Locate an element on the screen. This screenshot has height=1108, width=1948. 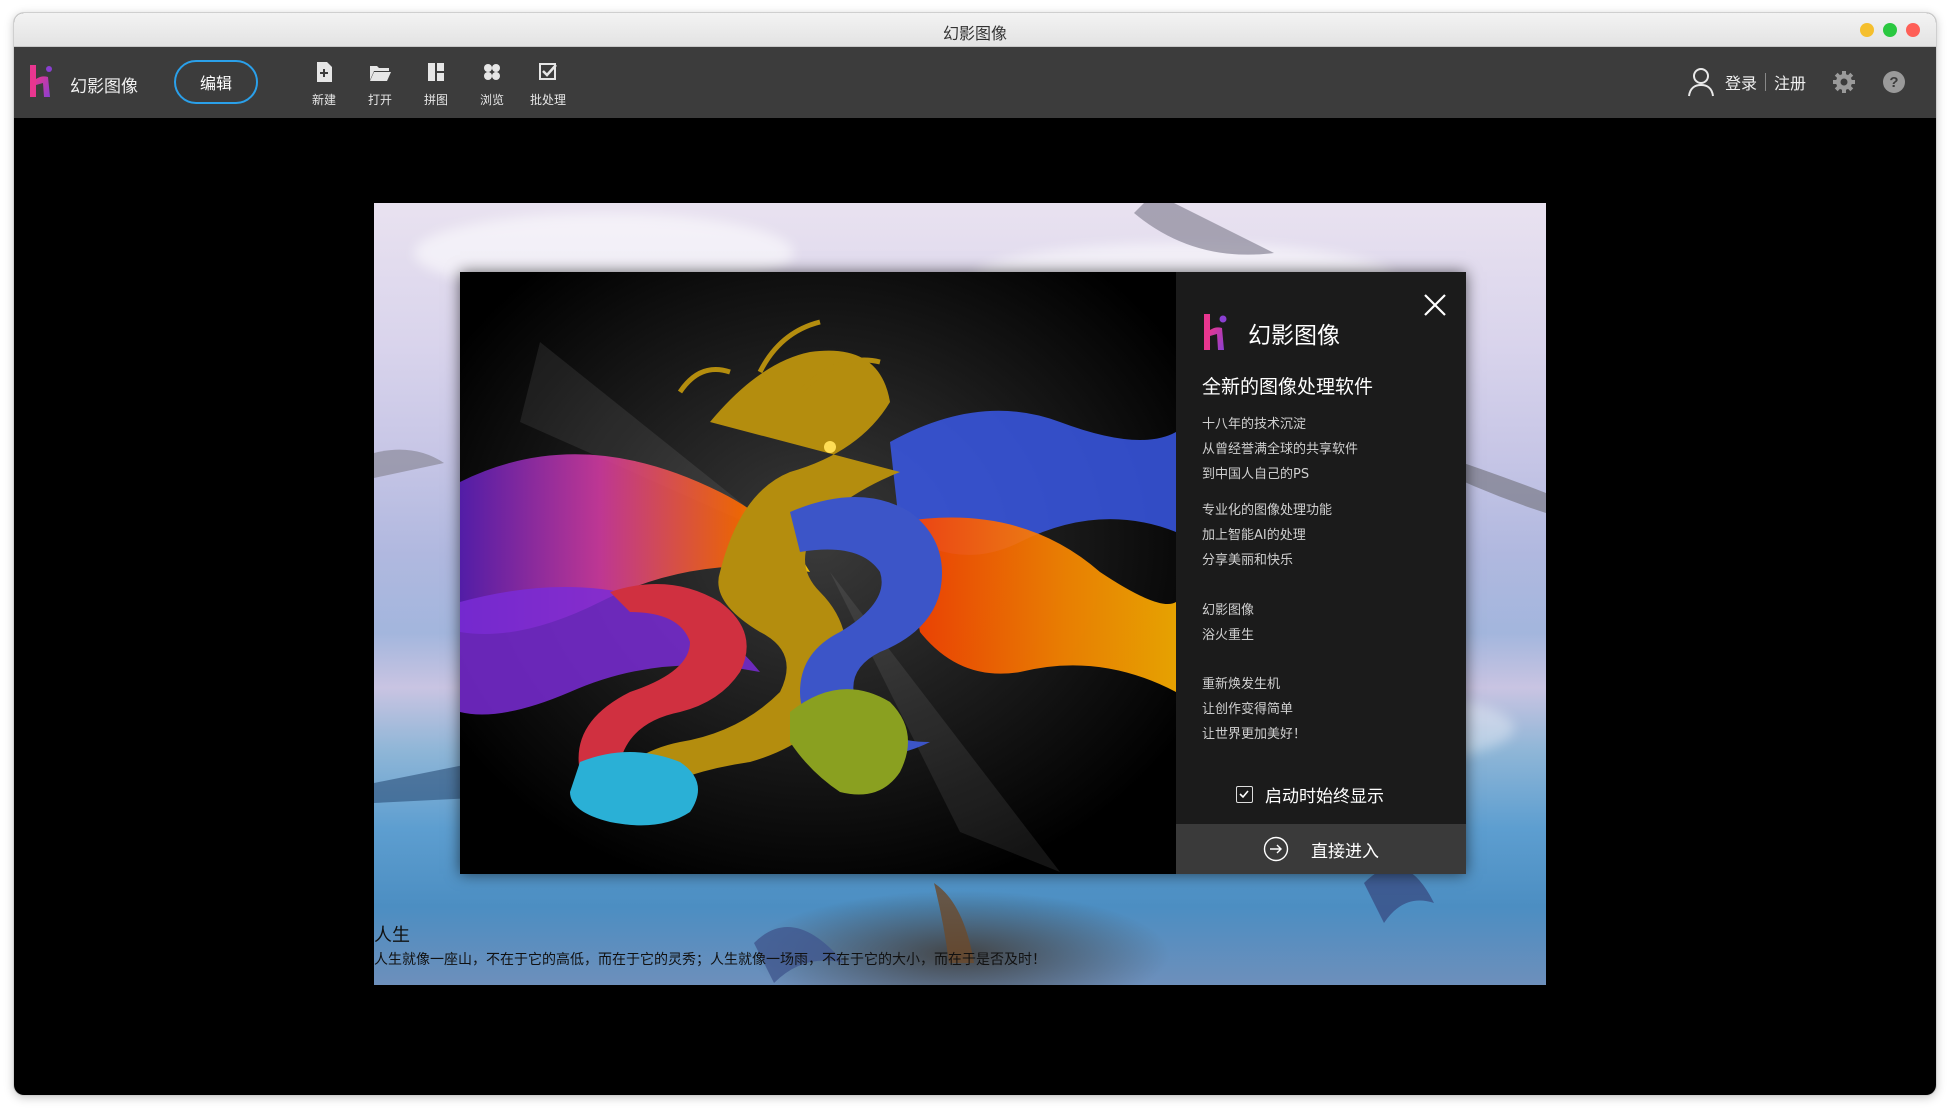
intro-line: 幻影图像 is located at coordinates (1228, 610).